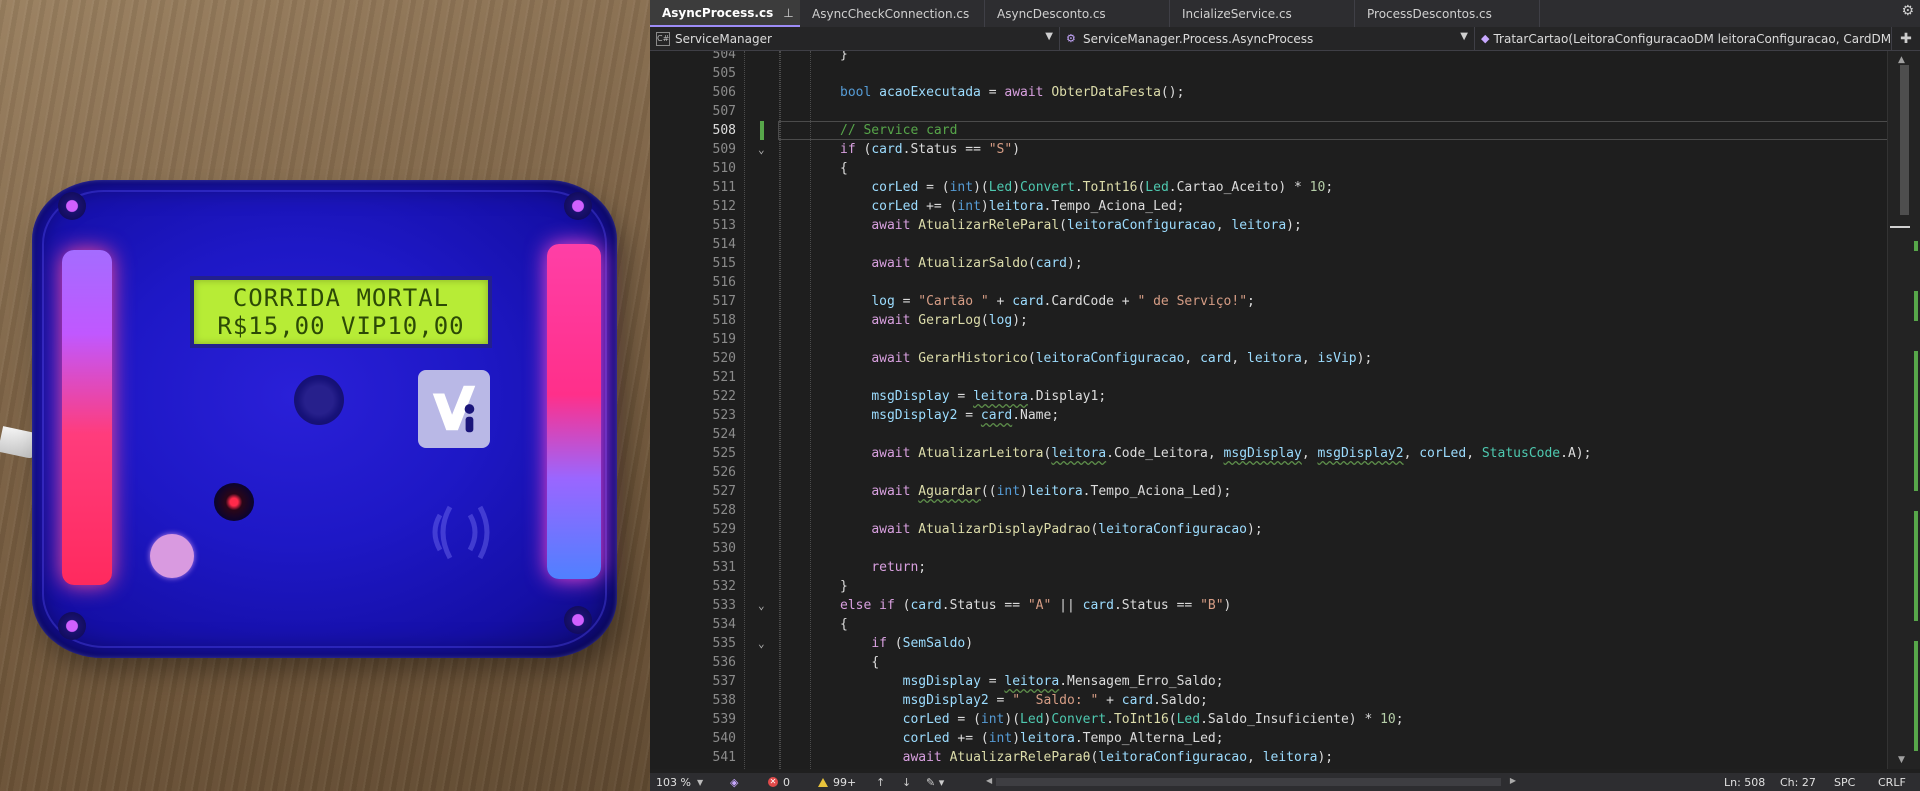 The height and width of the screenshot is (791, 1920). Describe the element at coordinates (1077, 13) in the screenshot. I see `tab-asyncdesconto: AsyncDesconto.cs` at that location.